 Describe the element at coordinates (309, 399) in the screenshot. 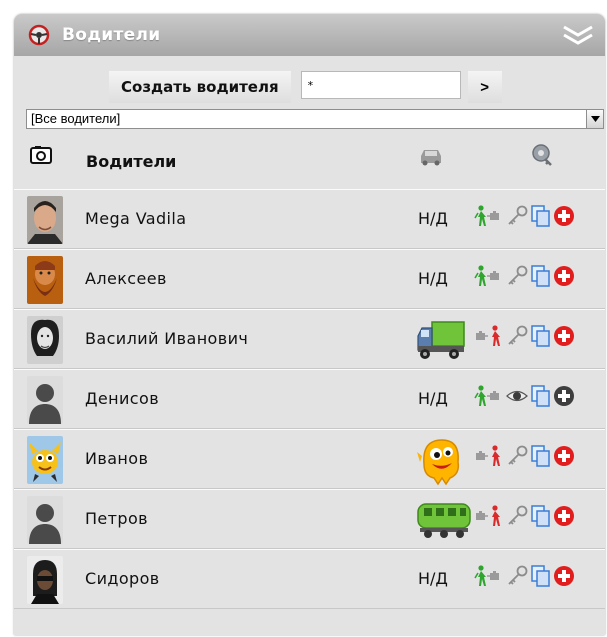

I see `table-row: Денисов Н/Д` at that location.